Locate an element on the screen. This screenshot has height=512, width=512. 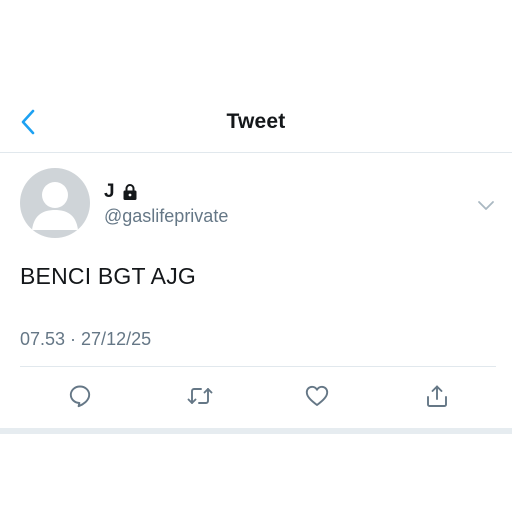
share-icon is located at coordinates (437, 396).